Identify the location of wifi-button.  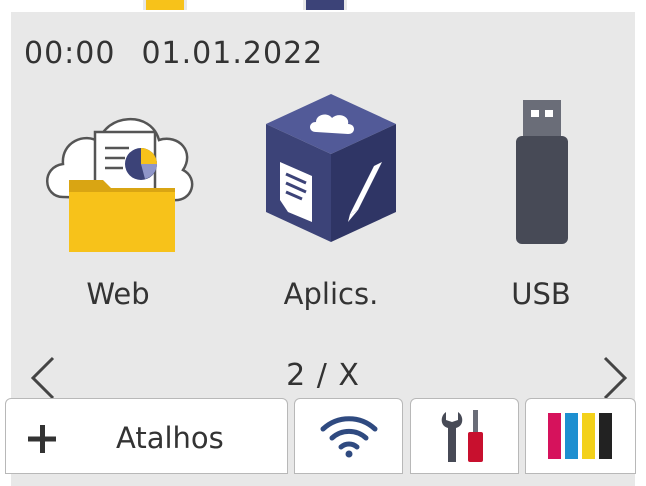
(348, 436).